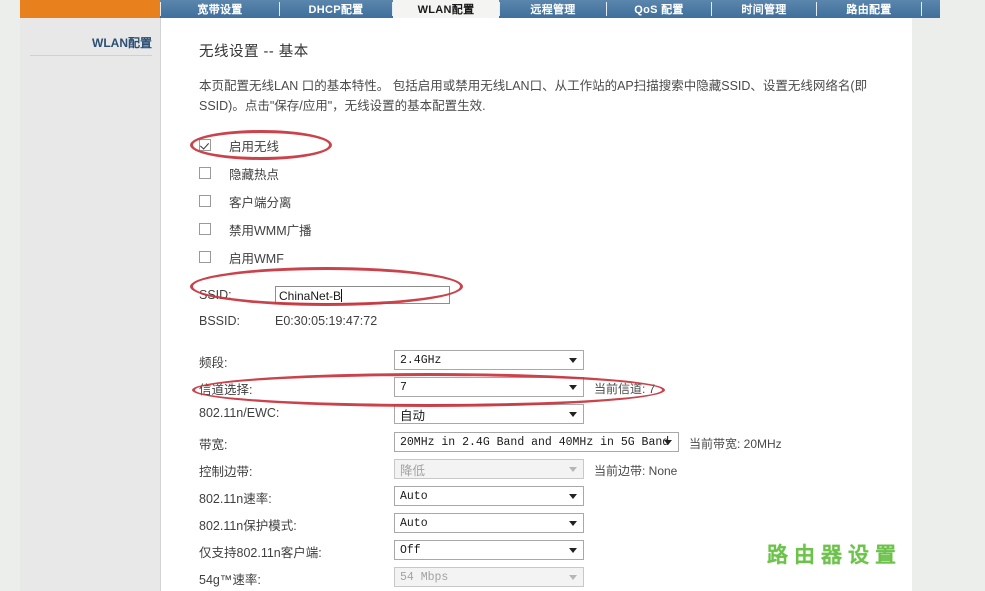 This screenshot has height=591, width=985. What do you see at coordinates (226, 472) in the screenshot?
I see `setting-label: 控制边带:` at bounding box center [226, 472].